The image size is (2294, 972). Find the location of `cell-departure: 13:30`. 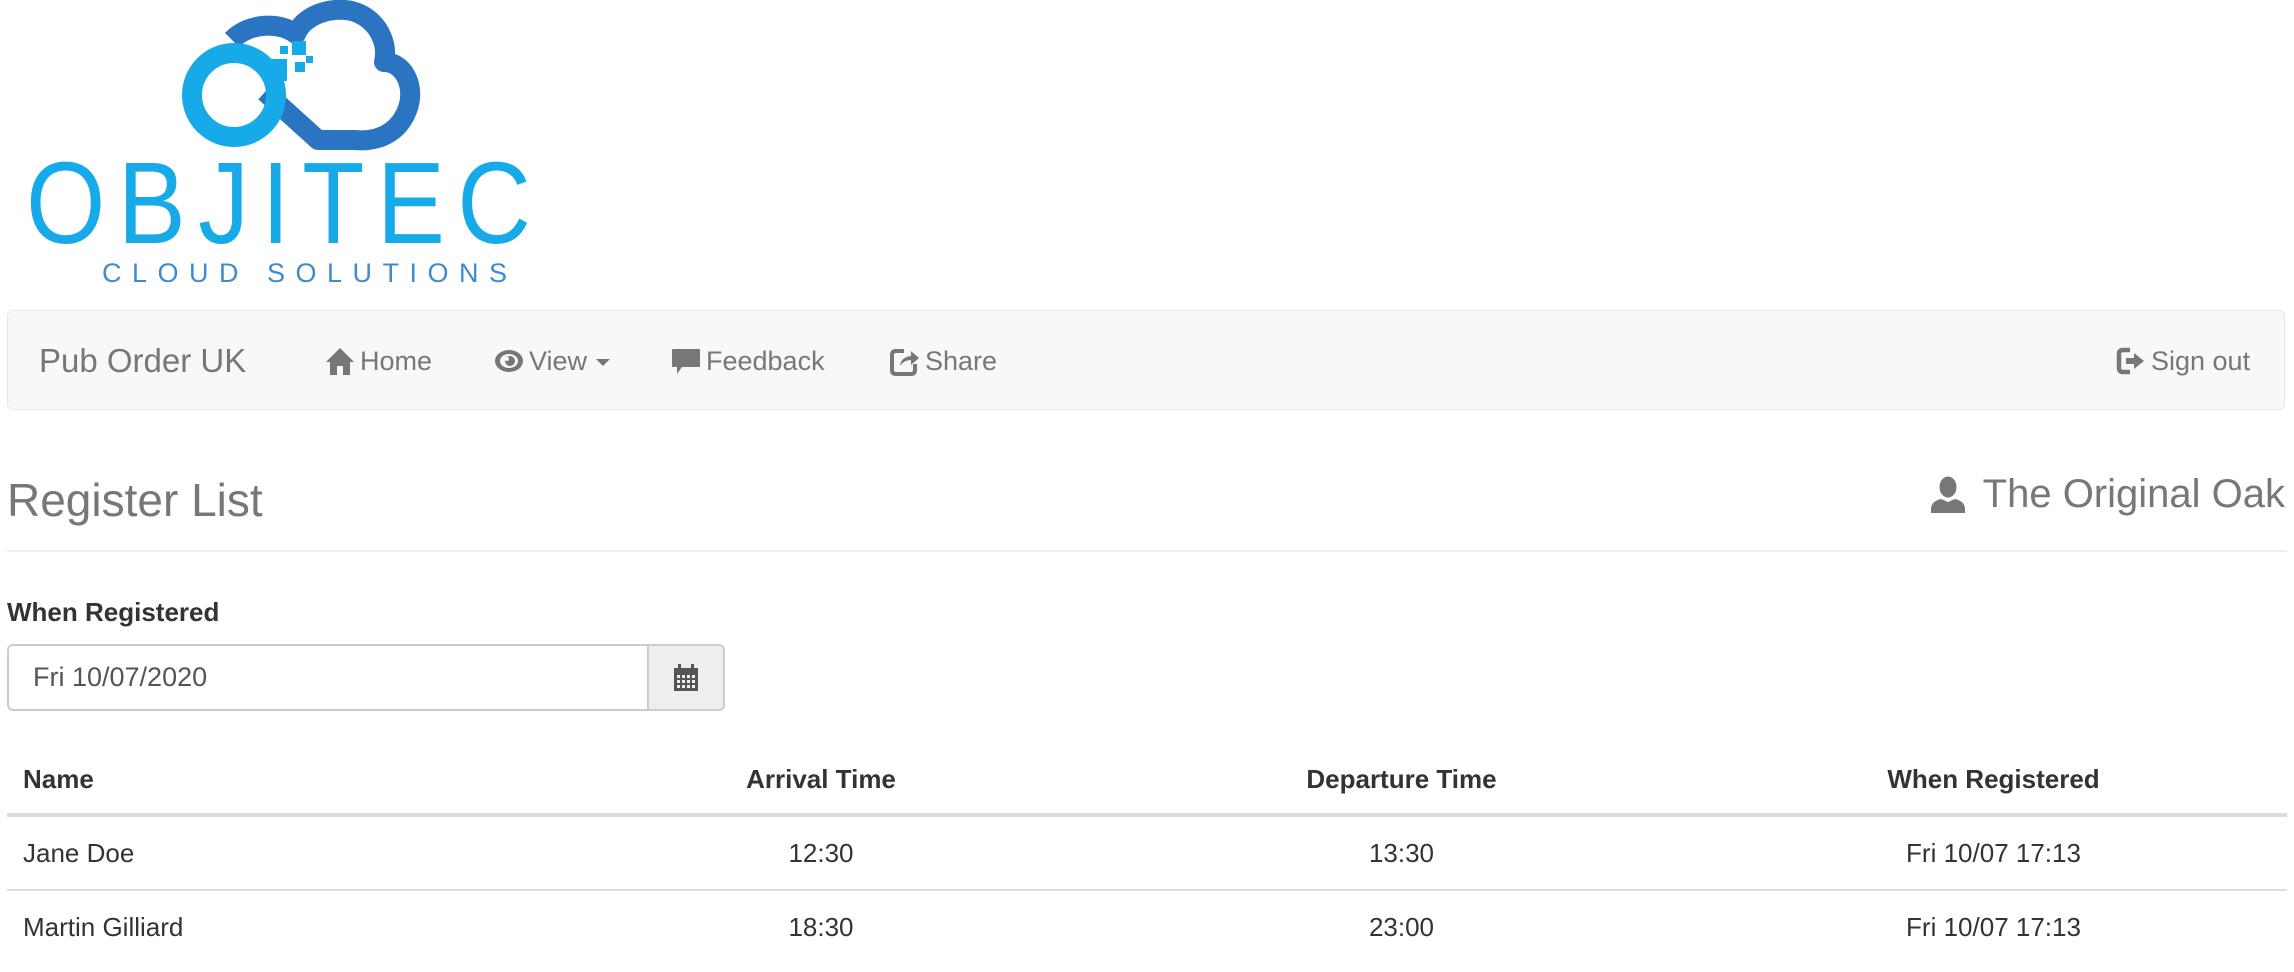

cell-departure: 13:30 is located at coordinates (1401, 852).